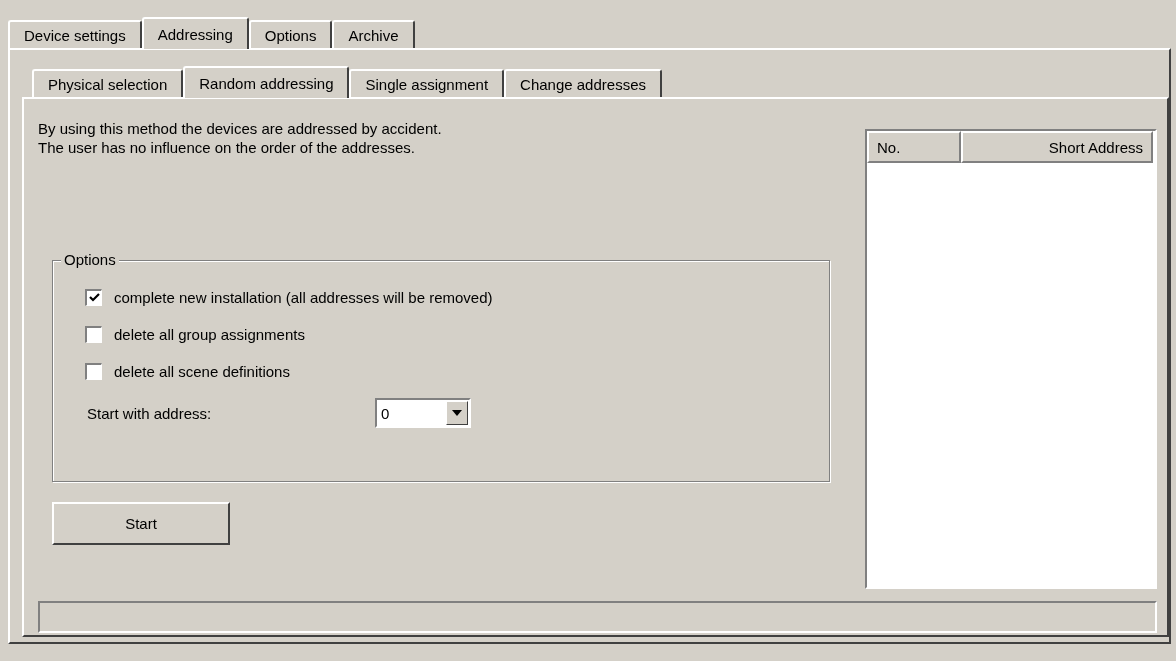  I want to click on tab: Random addressing, so click(266, 82).